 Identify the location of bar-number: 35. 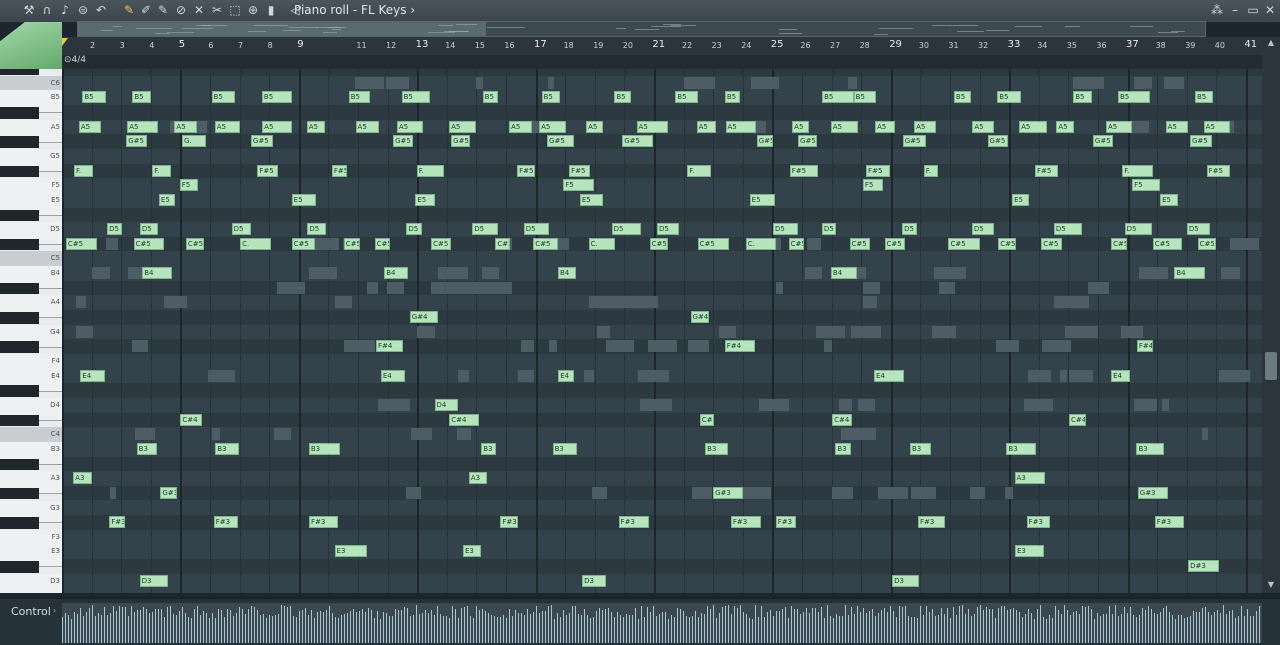
(1072, 45).